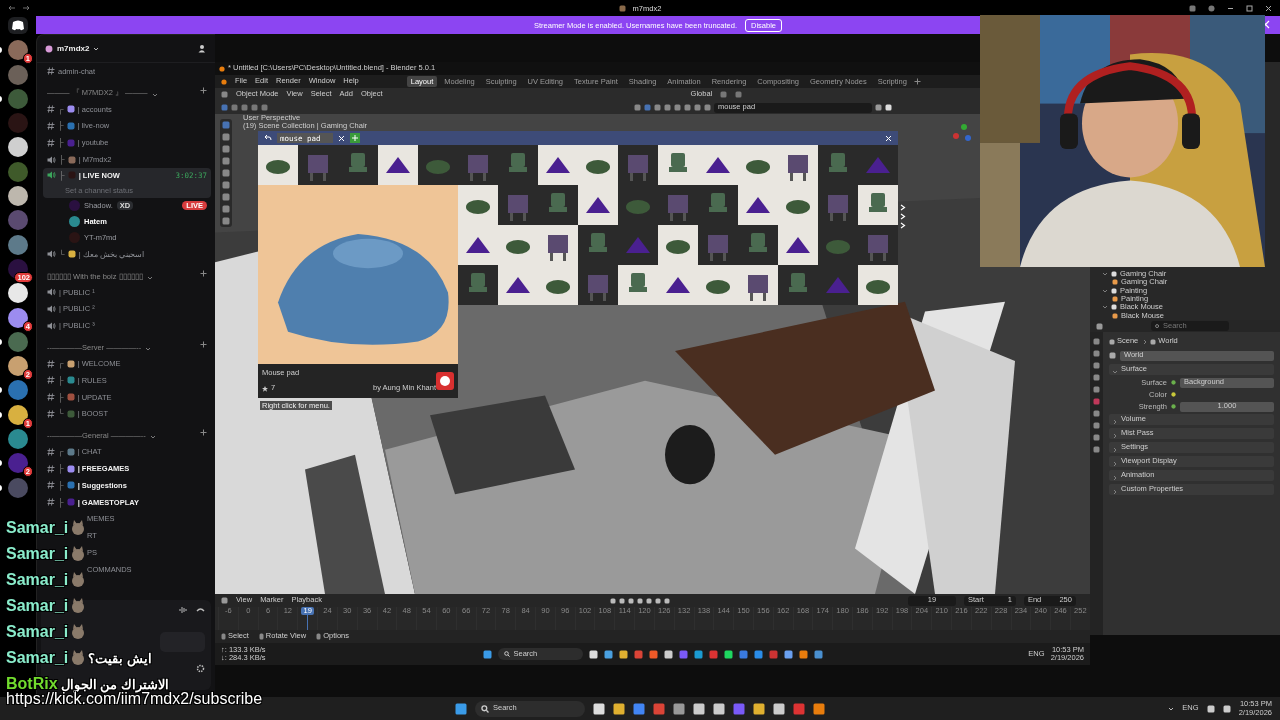 The width and height of the screenshot is (1280, 720). I want to click on chat-message: ايش بقيت؟, so click(120, 658).